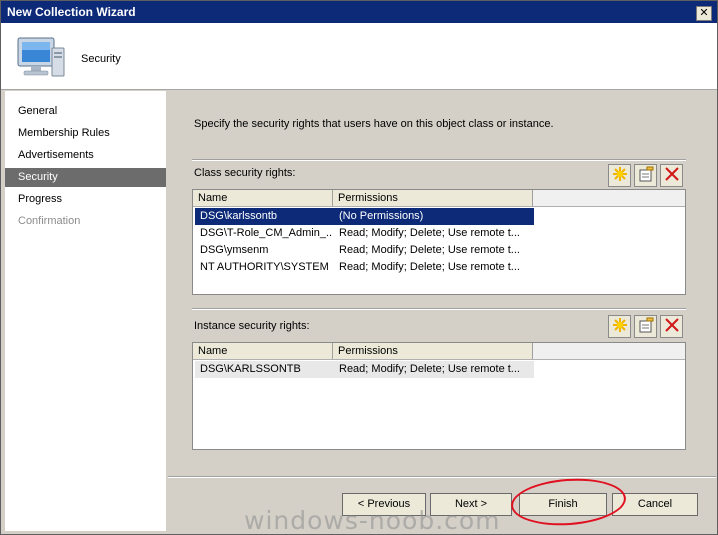  Describe the element at coordinates (439, 309) in the screenshot. I see `instance-rights-separator` at that location.